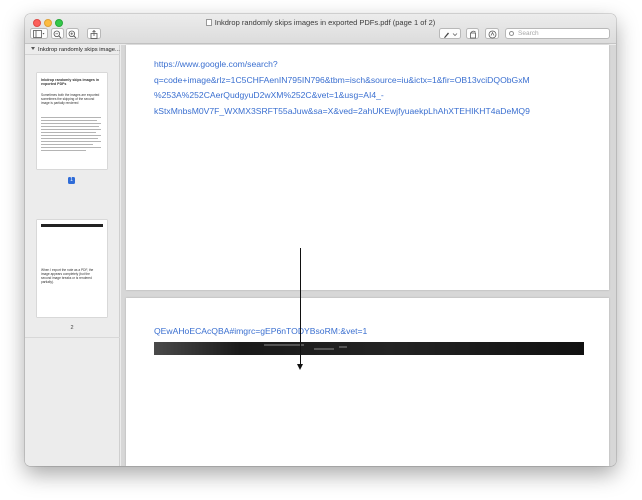 Image resolution: width=642 pixels, height=500 pixels. What do you see at coordinates (301, 307) in the screenshot?
I see `annotation-arrow-line` at bounding box center [301, 307].